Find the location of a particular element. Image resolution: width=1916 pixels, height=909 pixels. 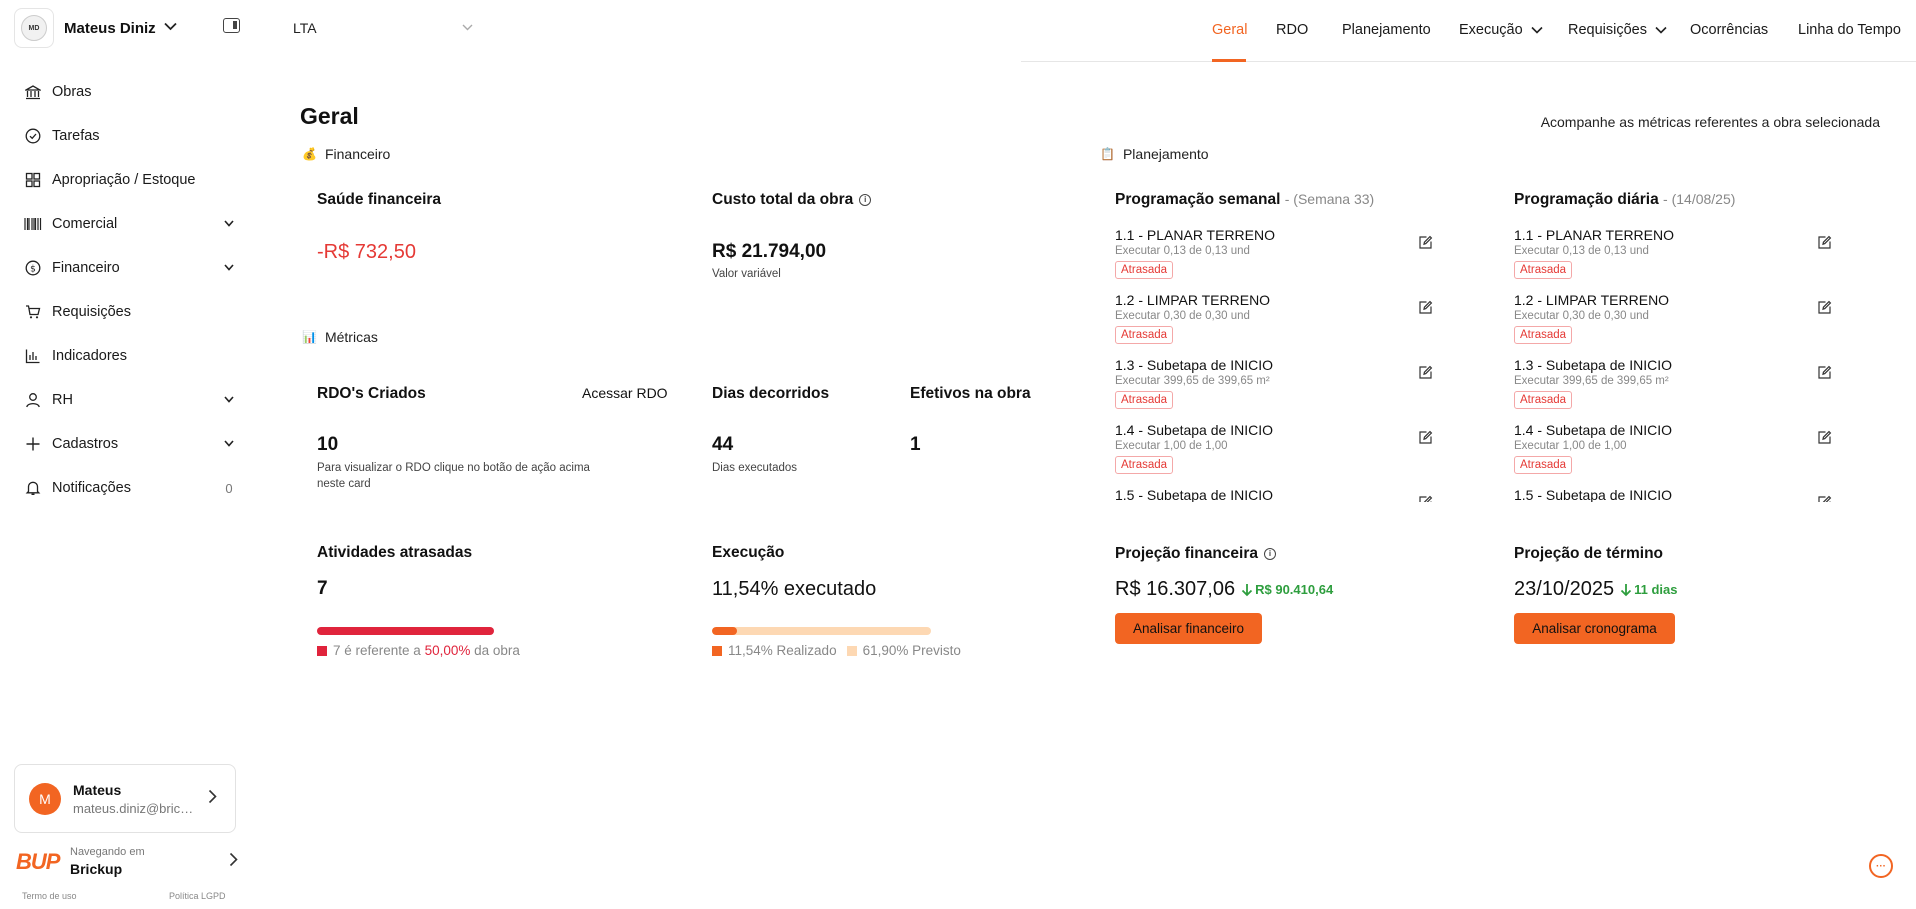

sidebar-item-notificacoes: Notificações 0 is located at coordinates (130, 488).